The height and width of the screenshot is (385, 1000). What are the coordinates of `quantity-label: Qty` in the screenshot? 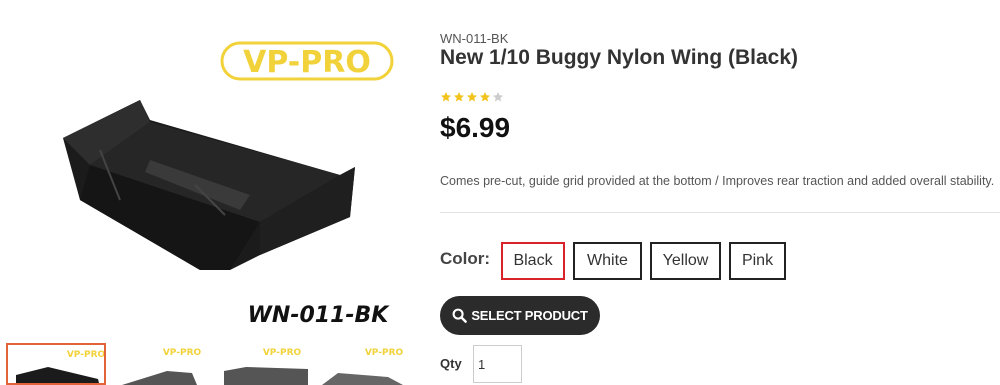 It's located at (451, 363).